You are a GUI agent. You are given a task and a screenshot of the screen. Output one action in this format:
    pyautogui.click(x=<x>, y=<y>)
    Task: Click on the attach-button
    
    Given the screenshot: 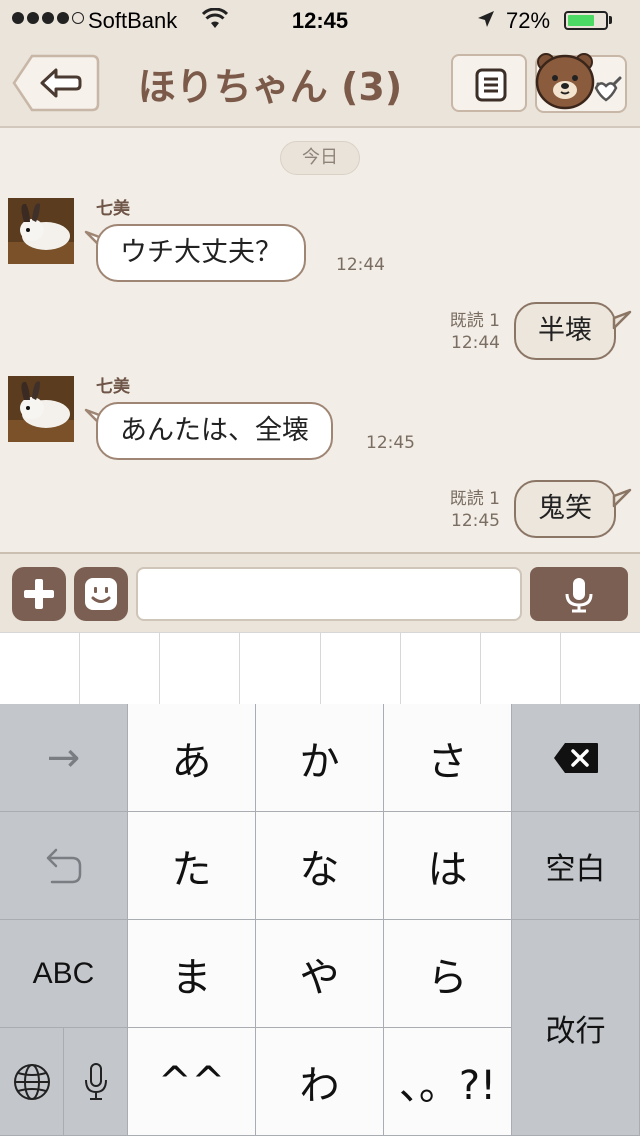 What is the action you would take?
    pyautogui.click(x=39, y=594)
    